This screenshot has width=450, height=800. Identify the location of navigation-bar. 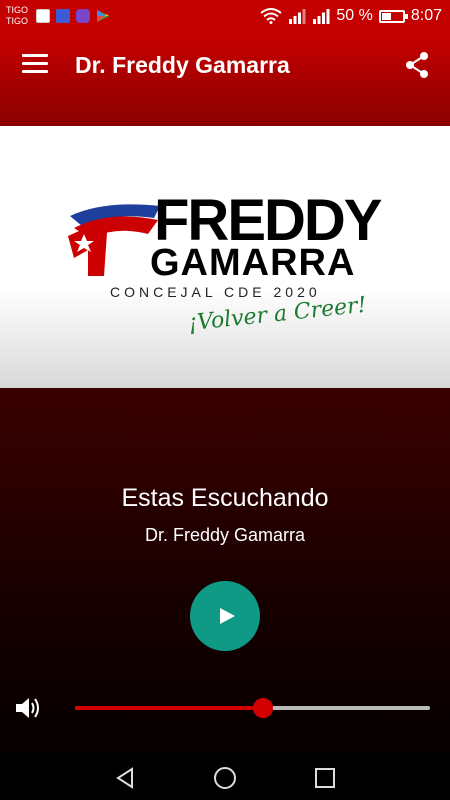
(225, 776).